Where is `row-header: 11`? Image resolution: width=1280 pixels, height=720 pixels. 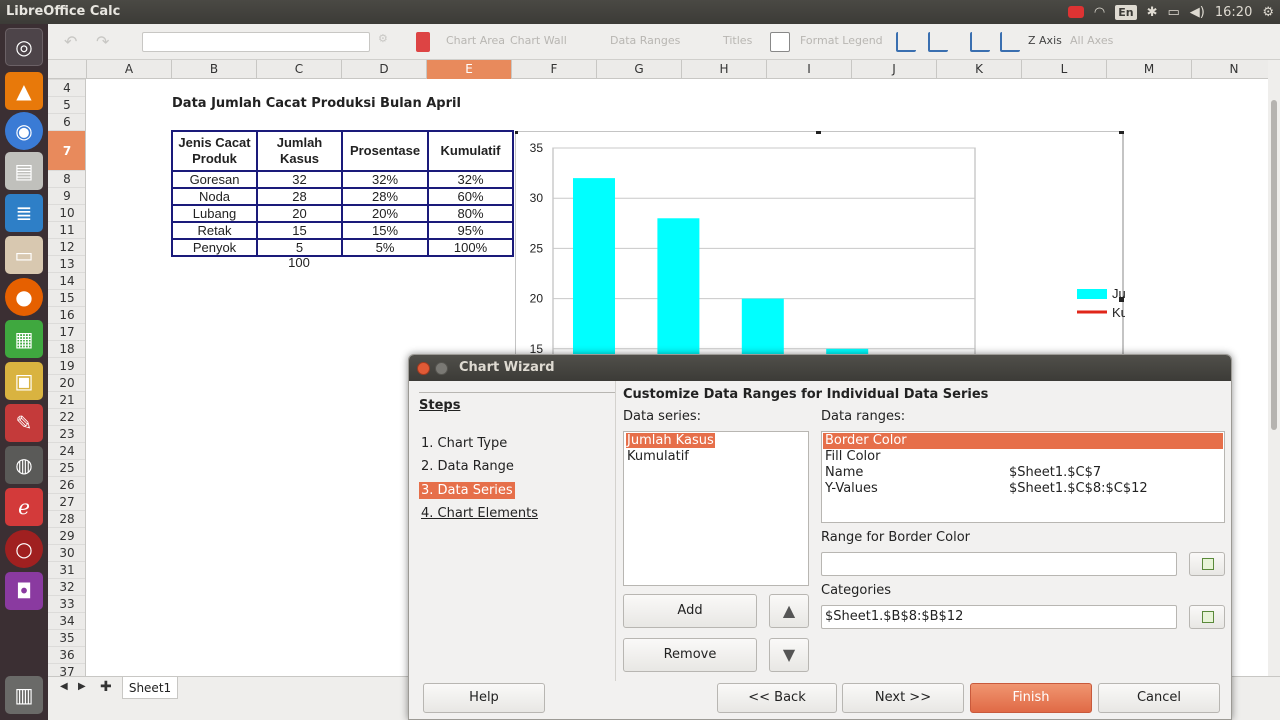 row-header: 11 is located at coordinates (66, 229).